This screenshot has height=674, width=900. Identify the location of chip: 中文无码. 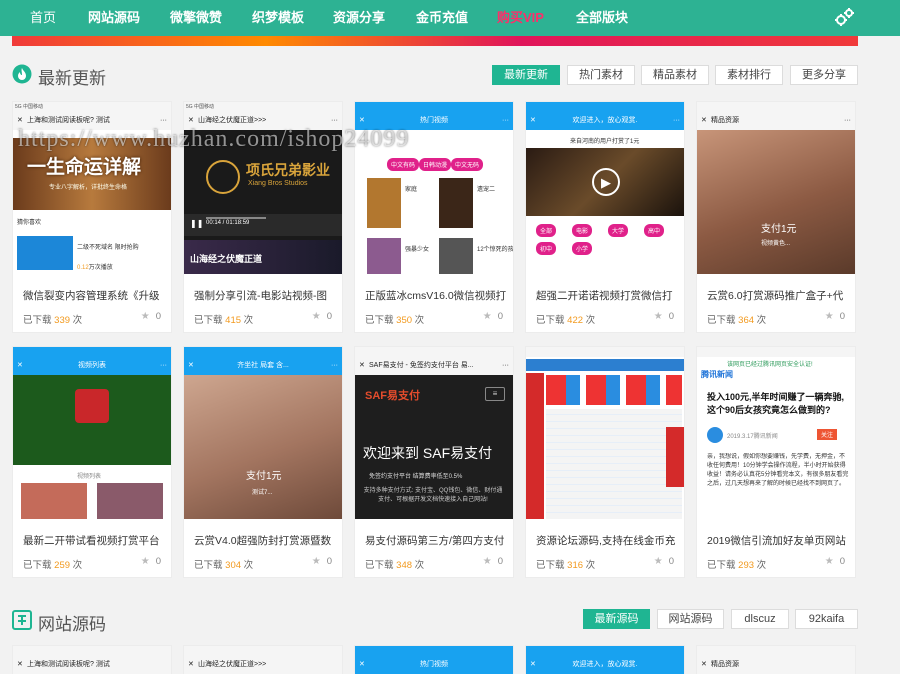
(467, 164).